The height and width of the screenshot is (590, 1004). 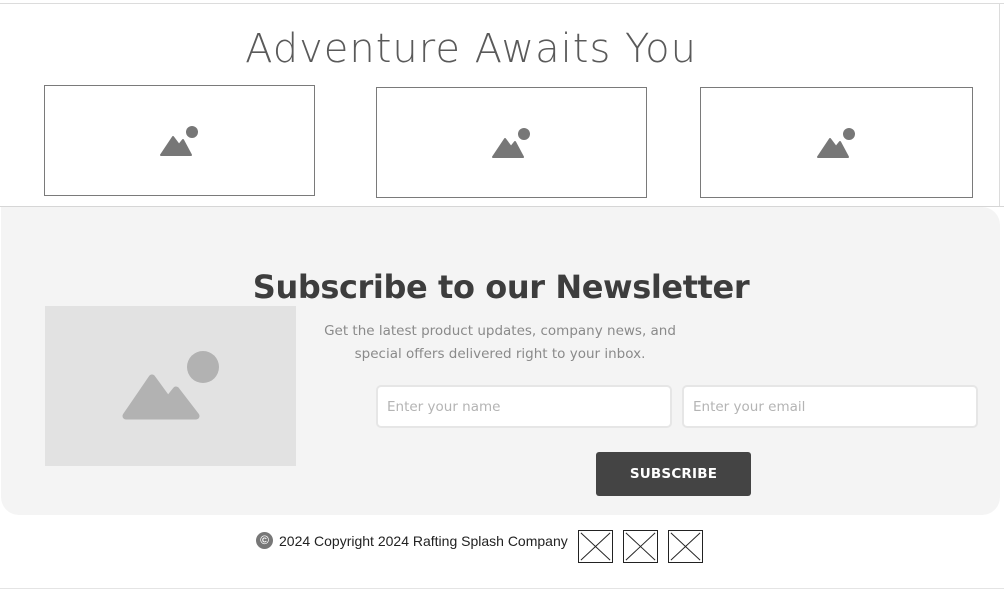 What do you see at coordinates (673, 474) in the screenshot?
I see `subscribe-button: SUBSCRIBE` at bounding box center [673, 474].